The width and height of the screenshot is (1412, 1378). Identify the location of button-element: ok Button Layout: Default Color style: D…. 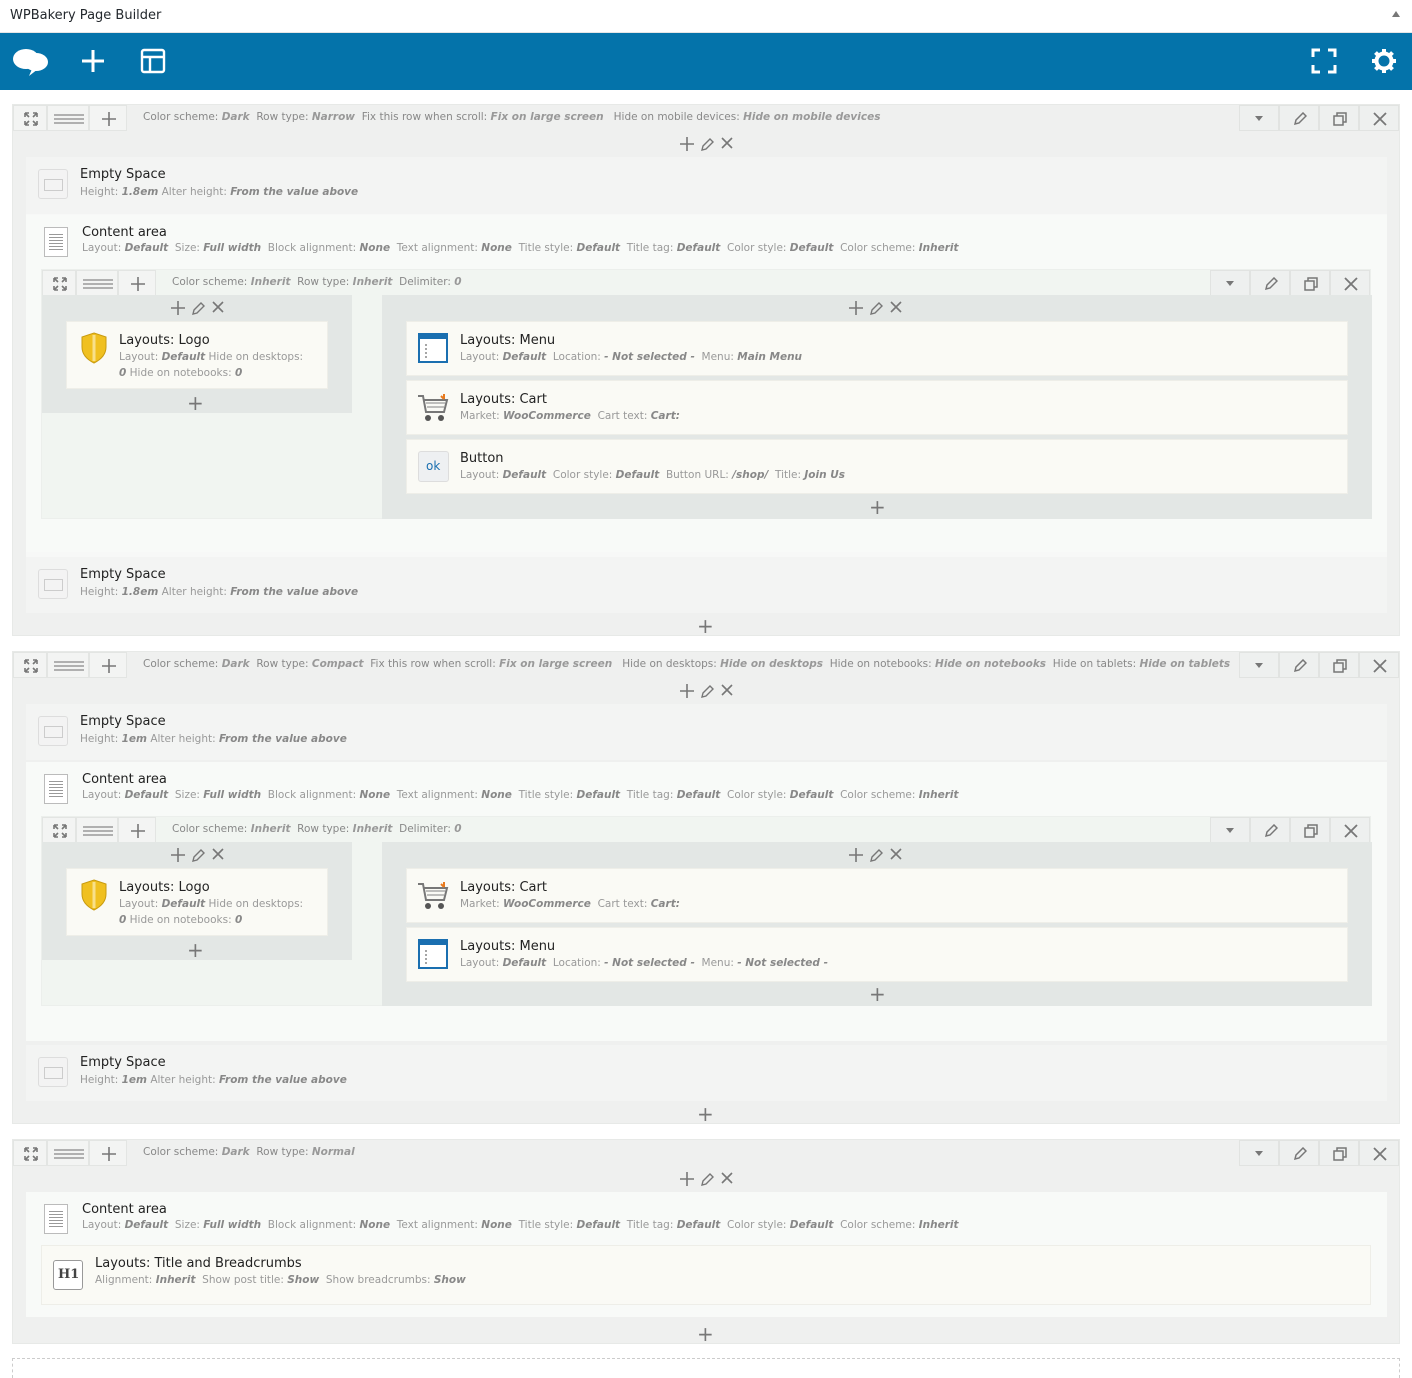
(877, 466).